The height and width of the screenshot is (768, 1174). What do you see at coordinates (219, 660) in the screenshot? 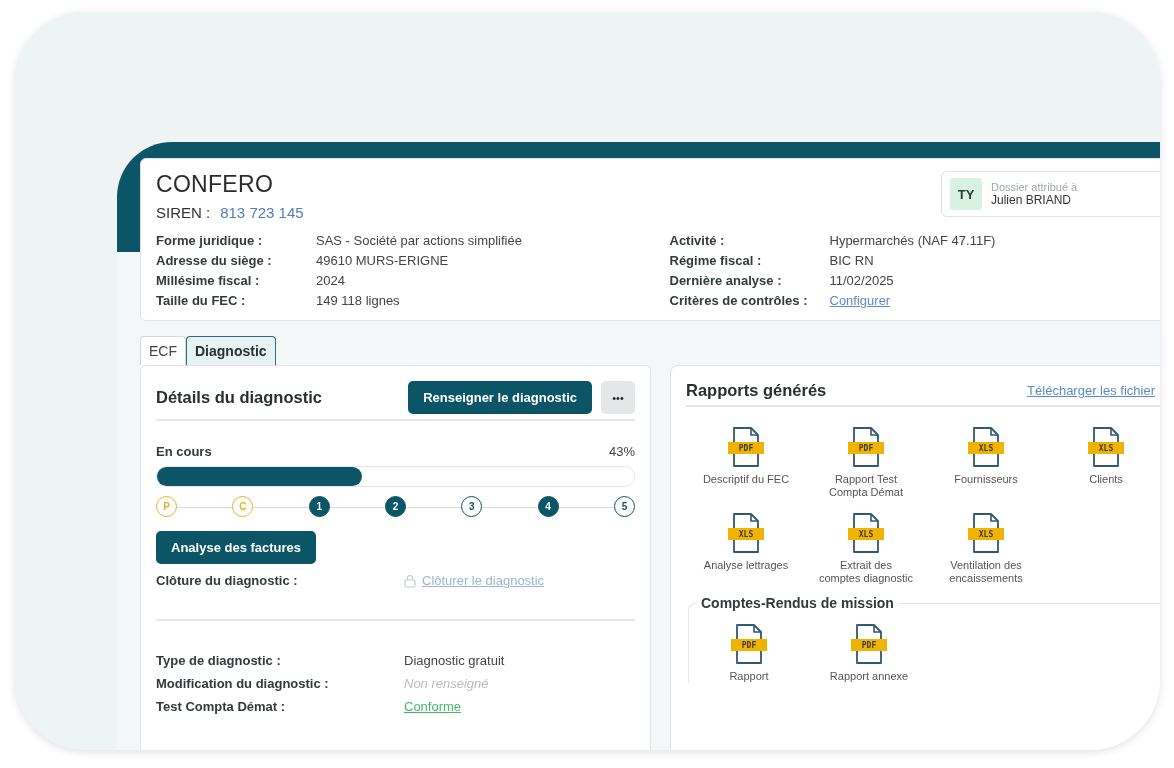
I see `detail-label: Type de diagnostic :` at bounding box center [219, 660].